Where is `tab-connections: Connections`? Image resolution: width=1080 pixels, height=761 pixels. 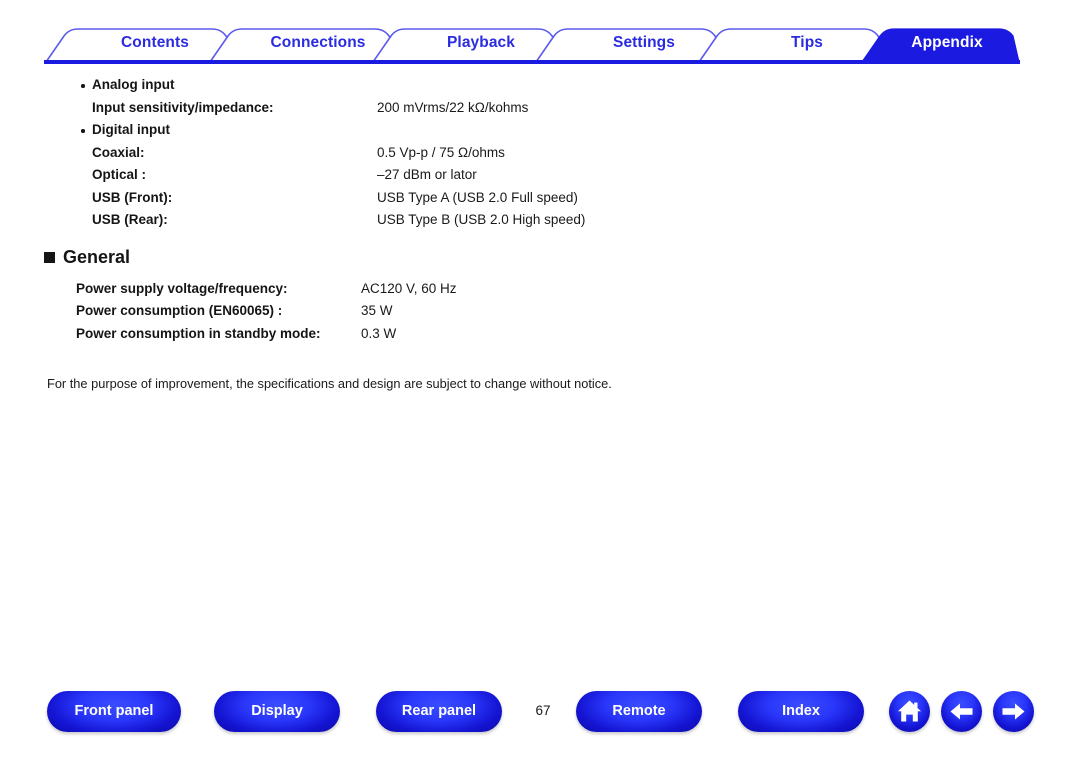 tab-connections: Connections is located at coordinates (318, 43).